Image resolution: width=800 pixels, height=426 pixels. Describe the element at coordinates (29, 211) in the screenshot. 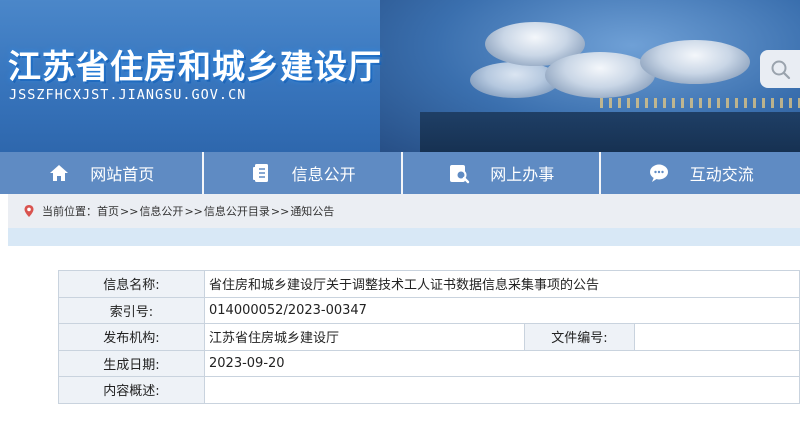

I see `location-pin-icon` at that location.